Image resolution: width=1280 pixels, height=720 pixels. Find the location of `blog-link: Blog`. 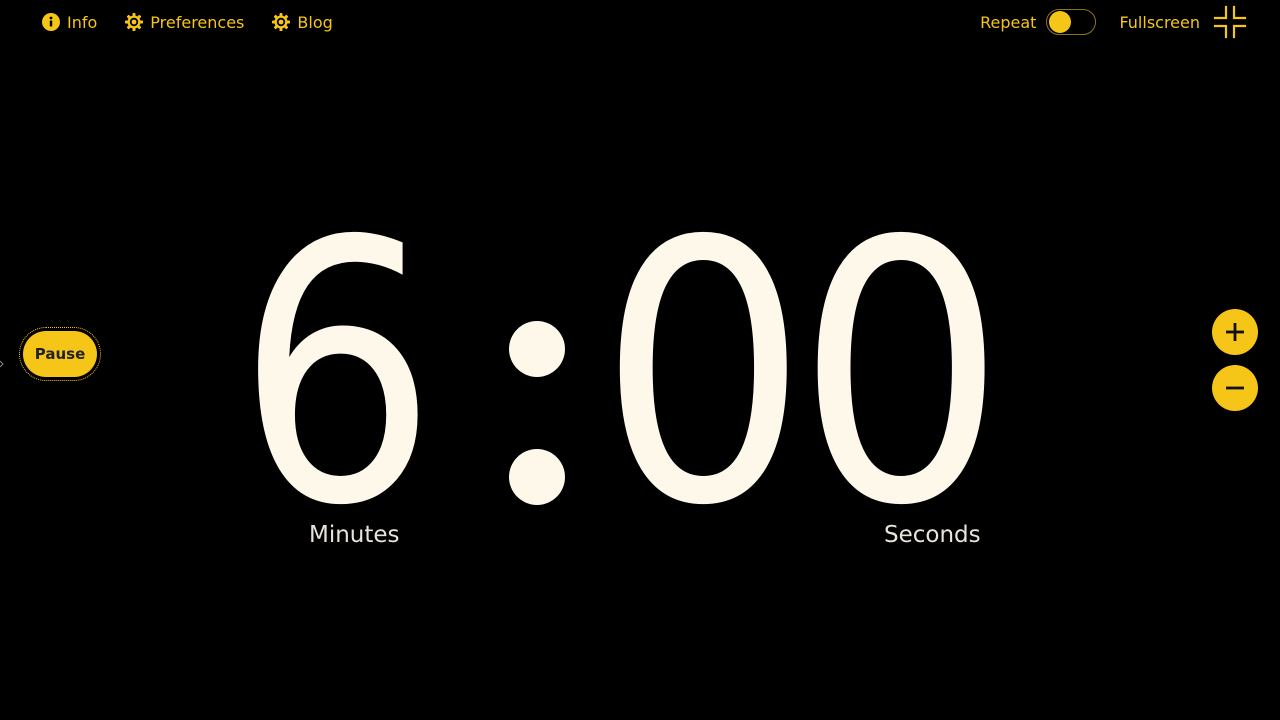

blog-link: Blog is located at coordinates (302, 22).